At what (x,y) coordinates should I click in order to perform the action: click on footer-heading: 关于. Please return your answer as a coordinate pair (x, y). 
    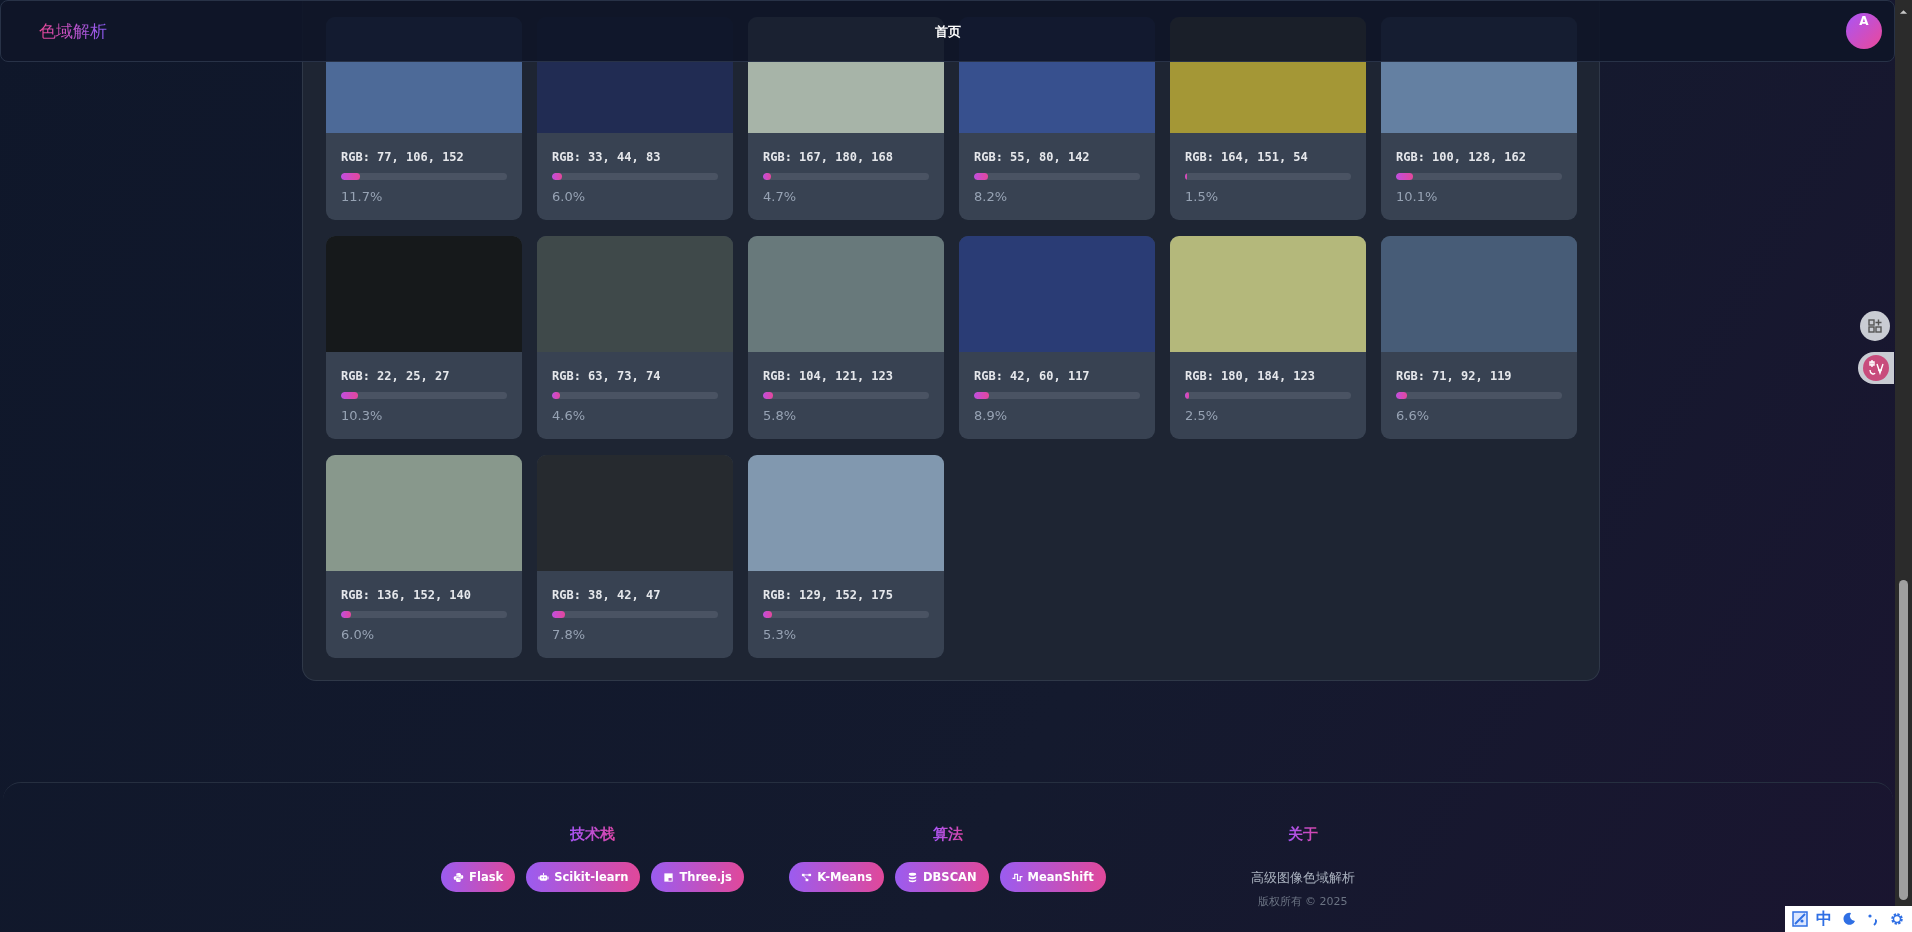
    Looking at the image, I should click on (1302, 834).